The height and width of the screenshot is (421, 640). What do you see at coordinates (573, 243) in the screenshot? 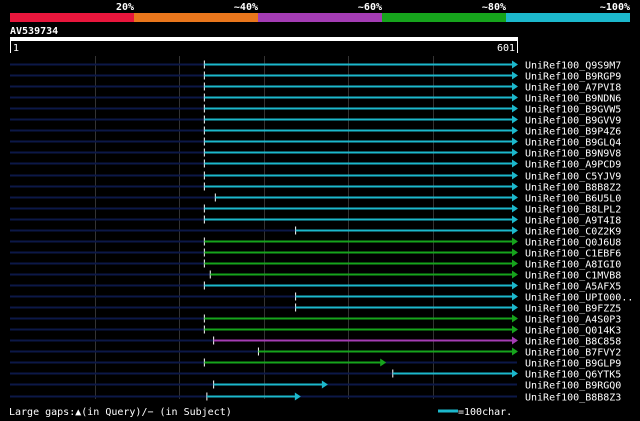
I see `hit-label: UniRef100_Q0J6U8` at bounding box center [573, 243].